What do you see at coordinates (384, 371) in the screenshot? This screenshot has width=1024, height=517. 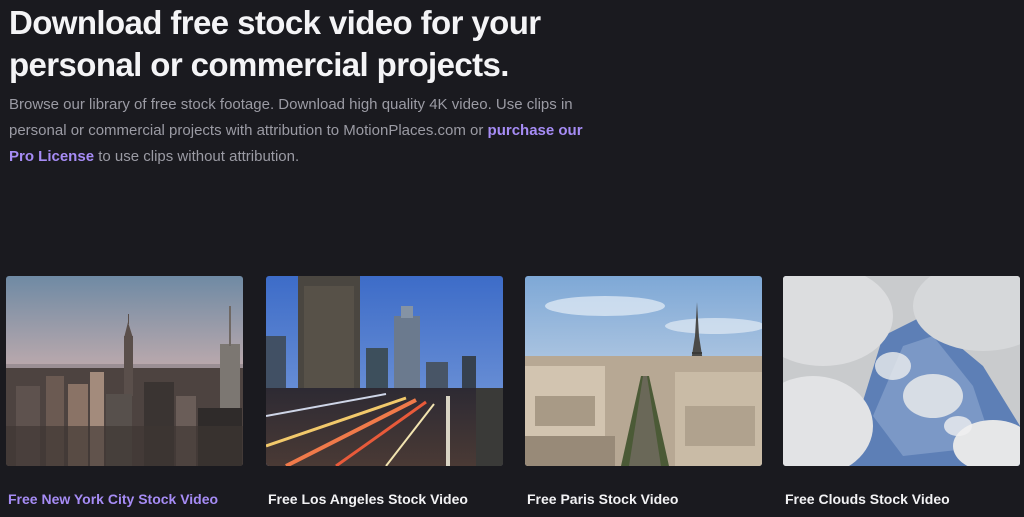 I see `los-angeles-thumbnail` at bounding box center [384, 371].